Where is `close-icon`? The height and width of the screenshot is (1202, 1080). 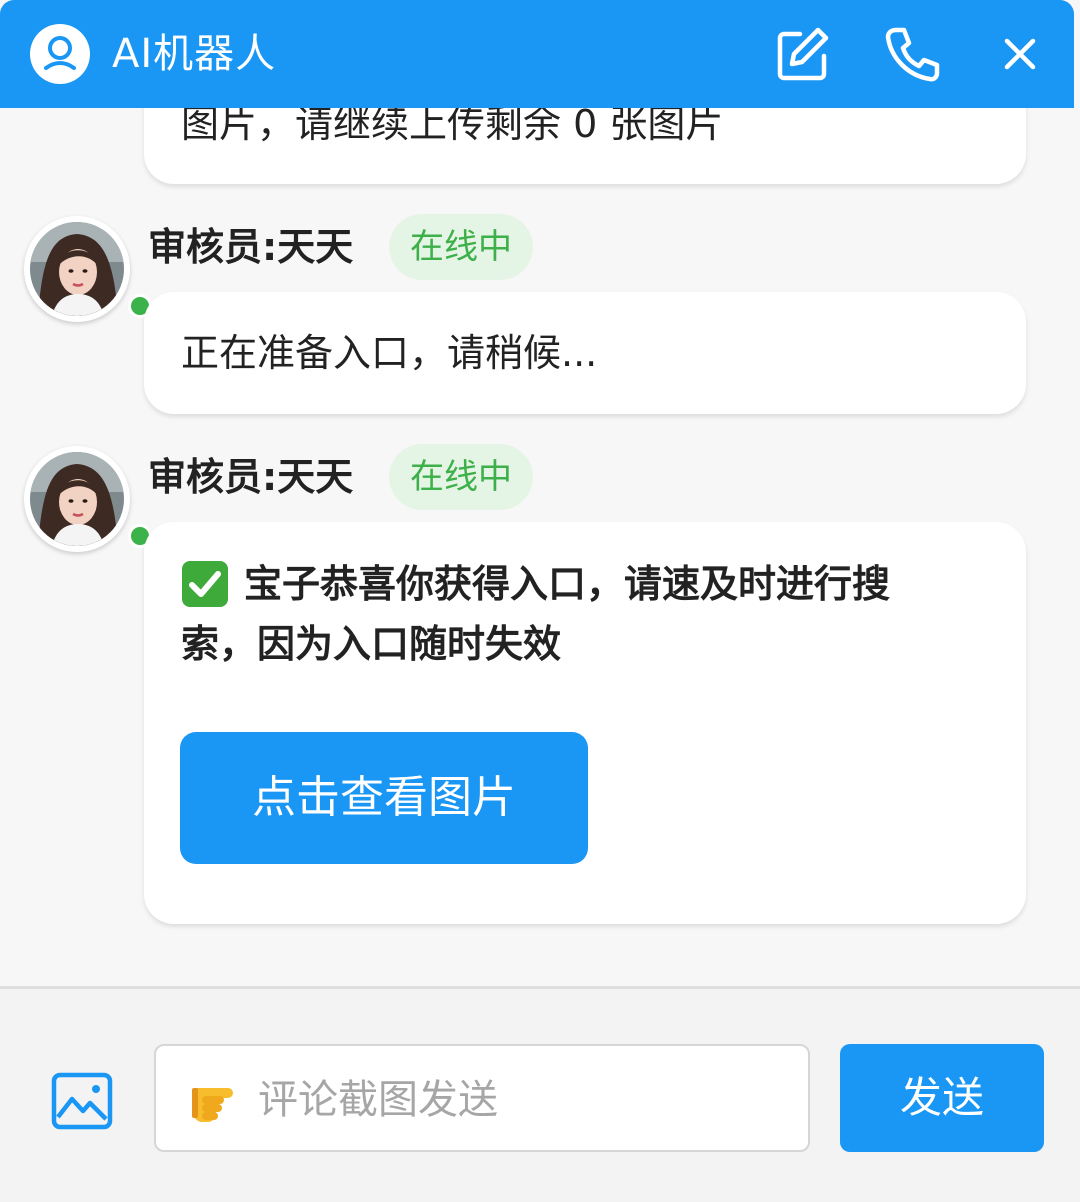 close-icon is located at coordinates (1020, 54).